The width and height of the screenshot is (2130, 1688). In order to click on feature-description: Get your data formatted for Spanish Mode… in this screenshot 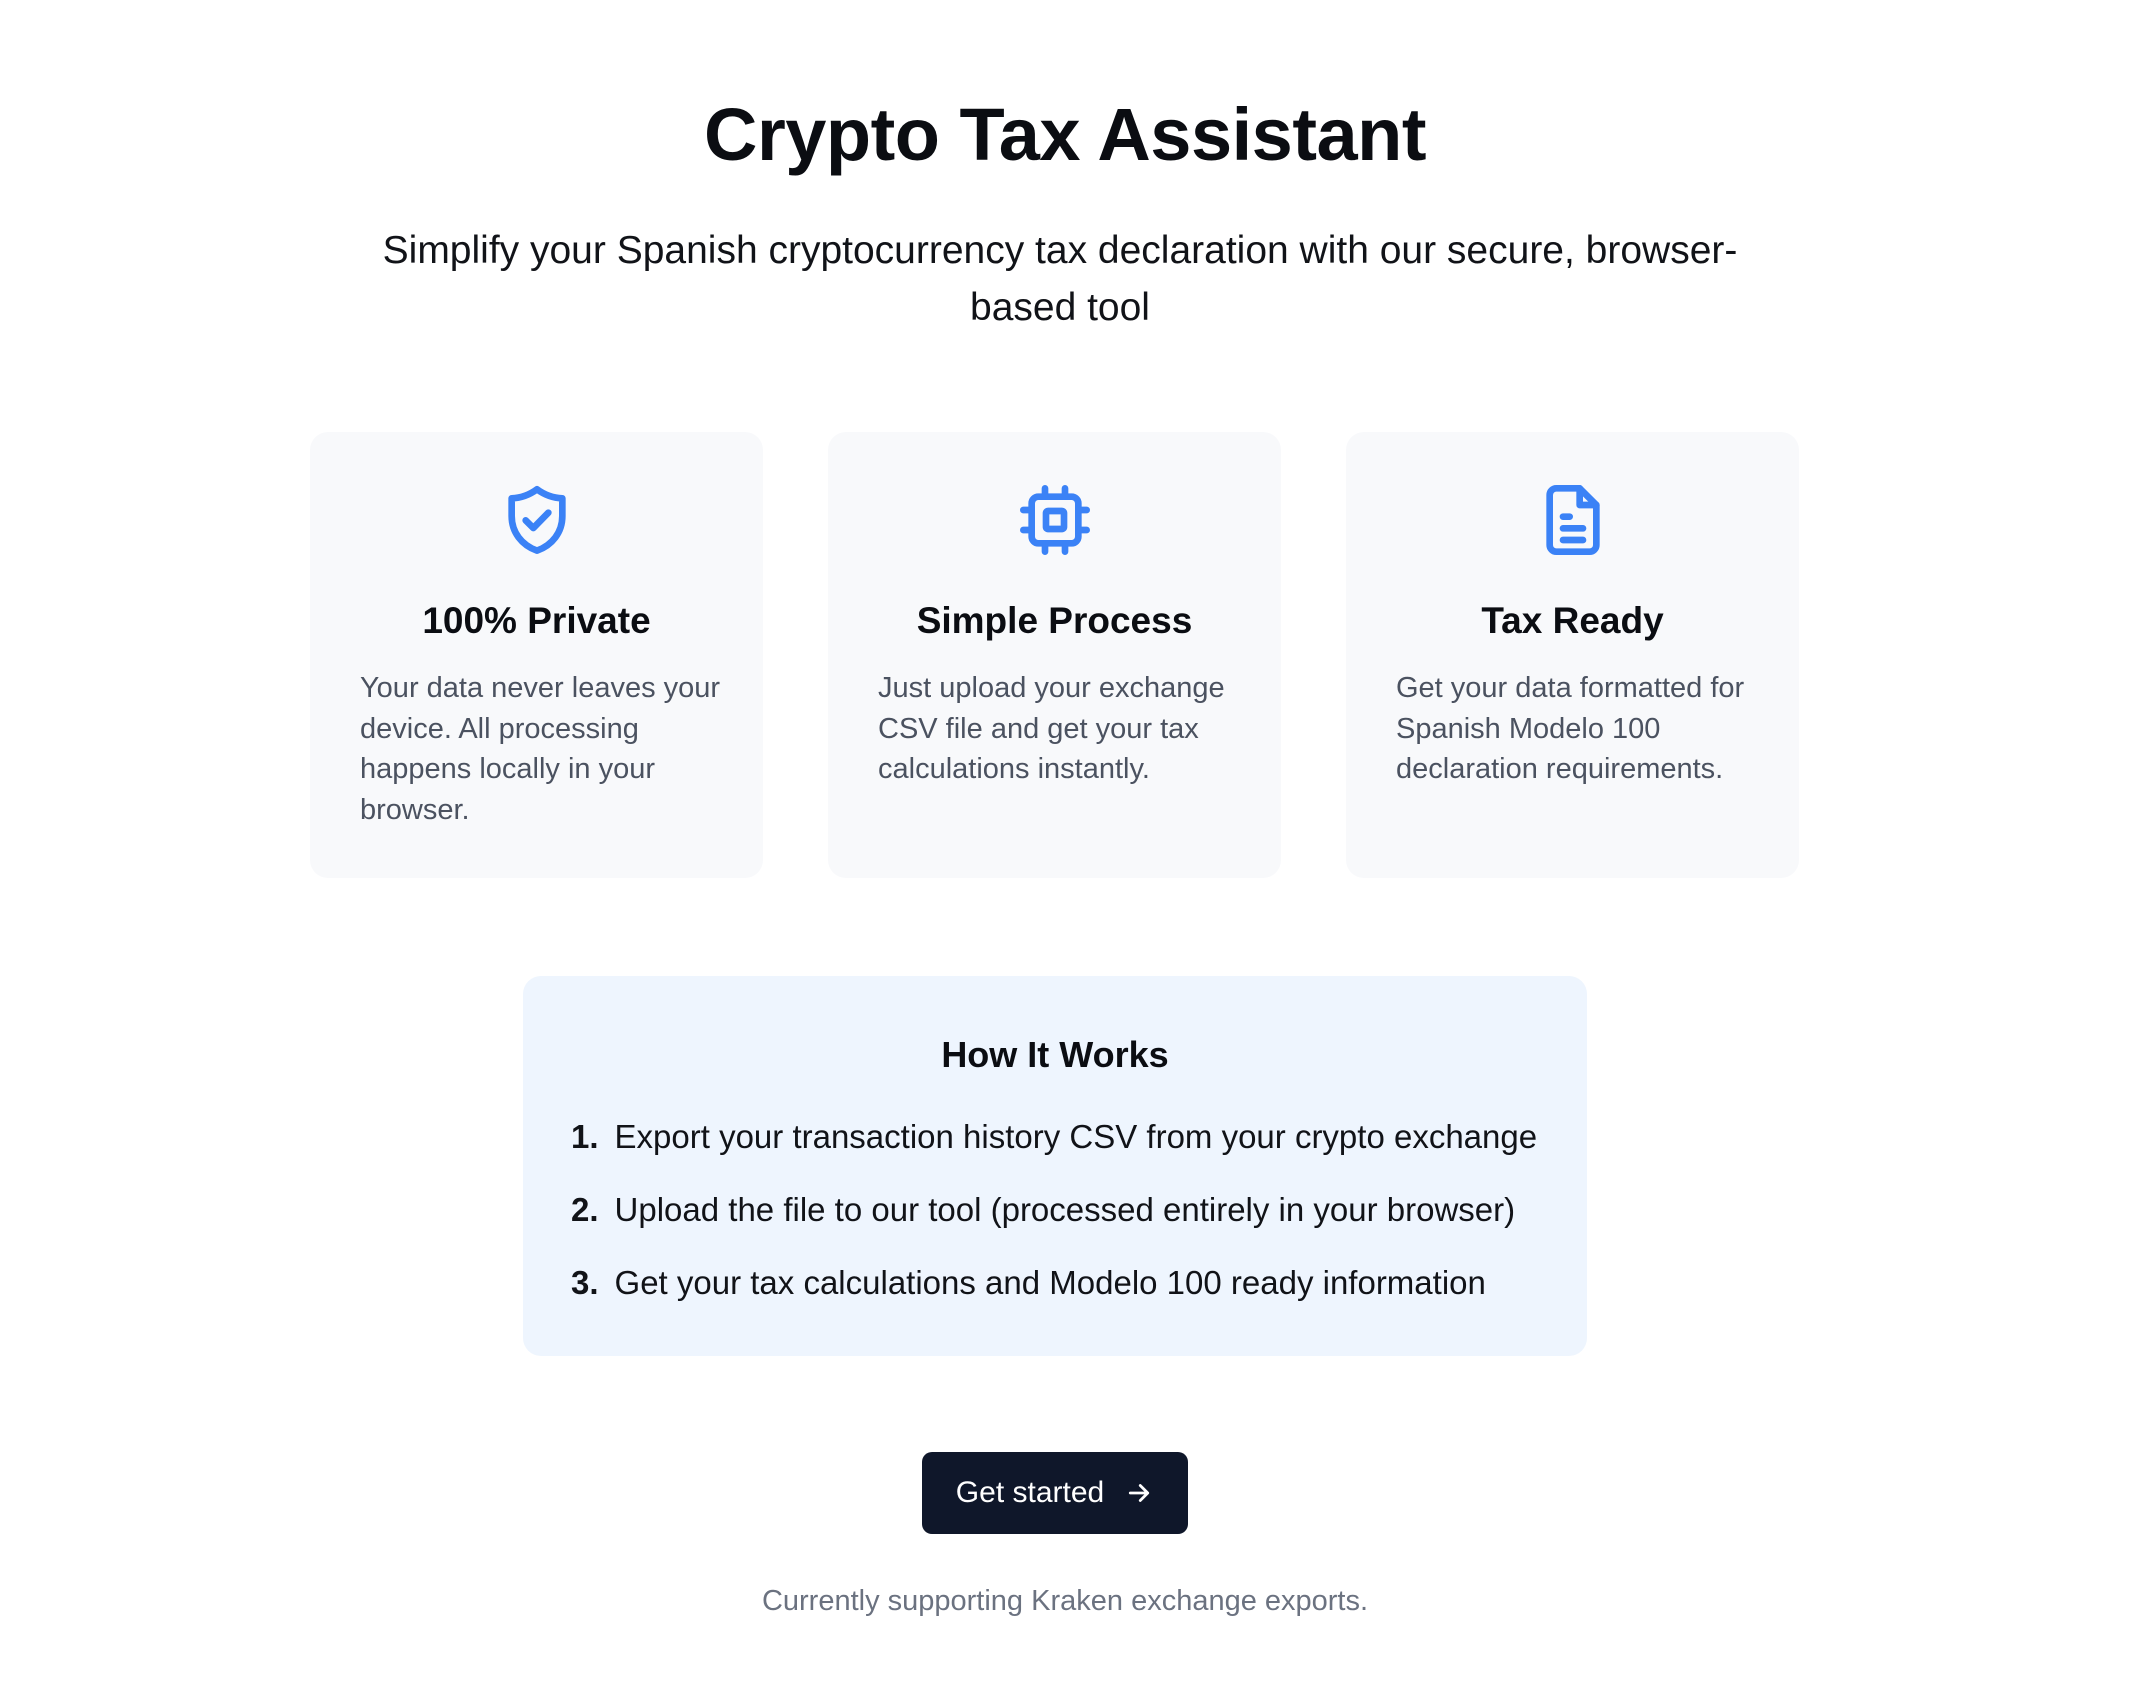, I will do `click(1570, 728)`.